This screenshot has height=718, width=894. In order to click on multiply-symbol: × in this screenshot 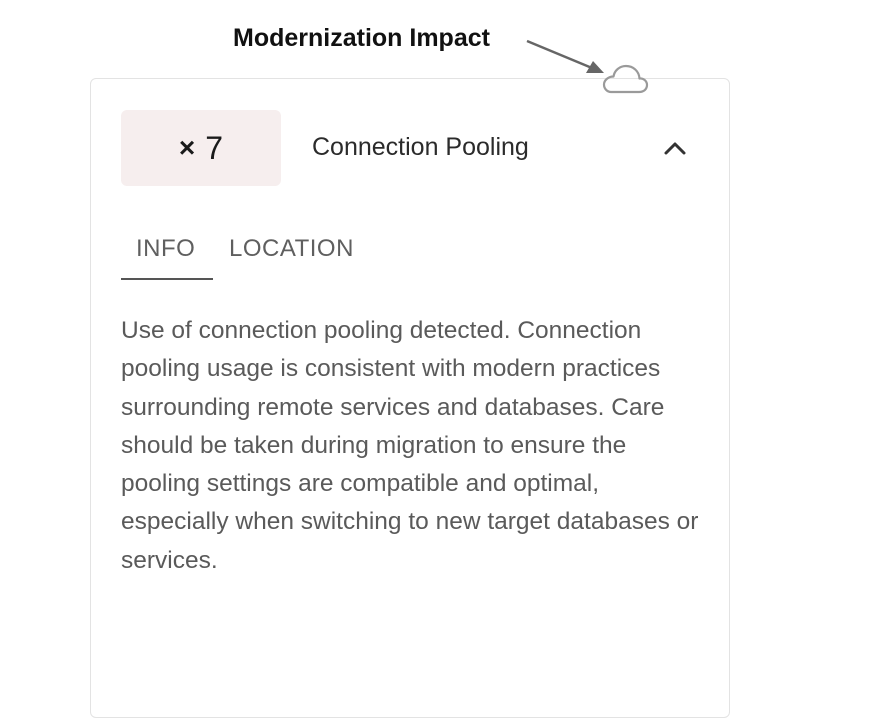, I will do `click(187, 147)`.